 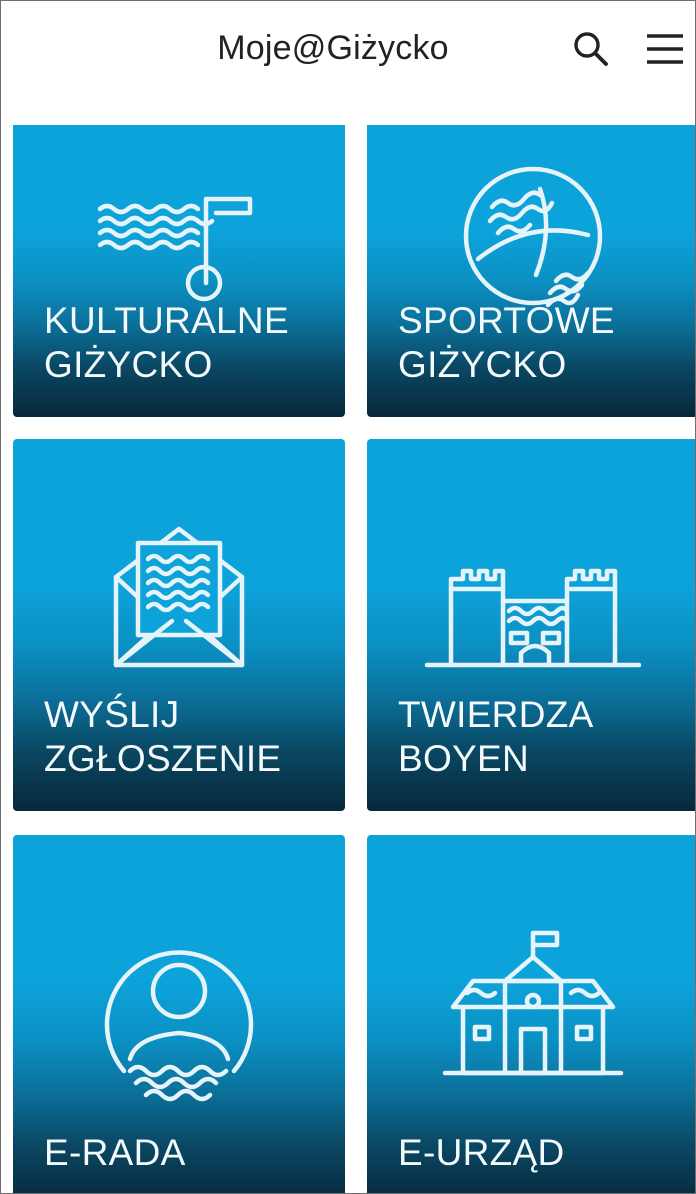 What do you see at coordinates (591, 49) in the screenshot?
I see `search-icon` at bounding box center [591, 49].